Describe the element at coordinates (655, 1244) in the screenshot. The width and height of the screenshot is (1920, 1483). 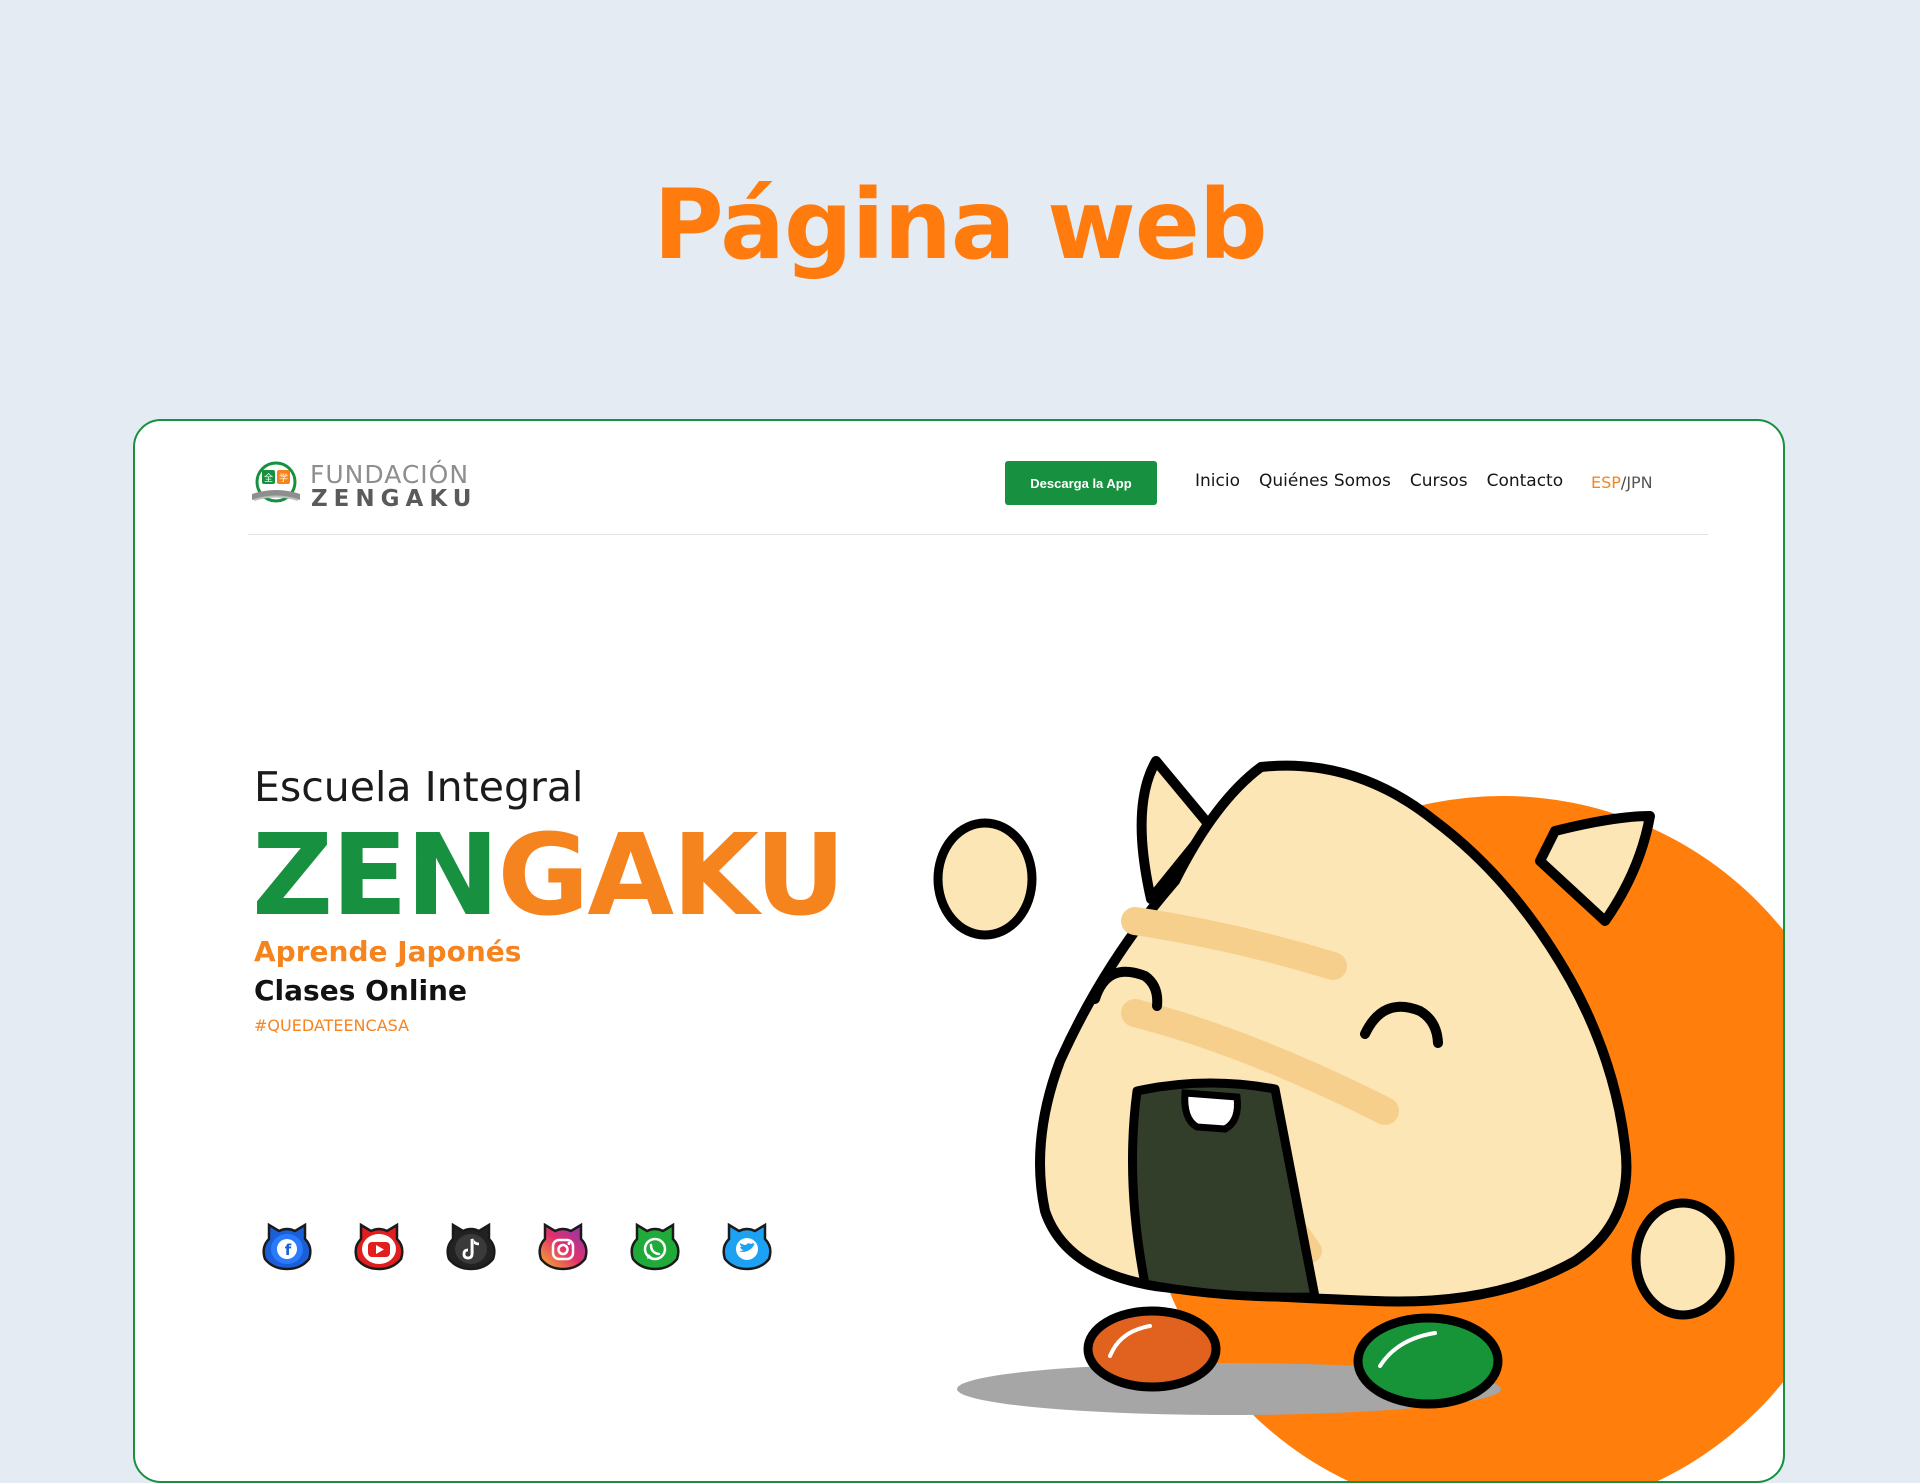
I see `whatsapp-icon` at that location.